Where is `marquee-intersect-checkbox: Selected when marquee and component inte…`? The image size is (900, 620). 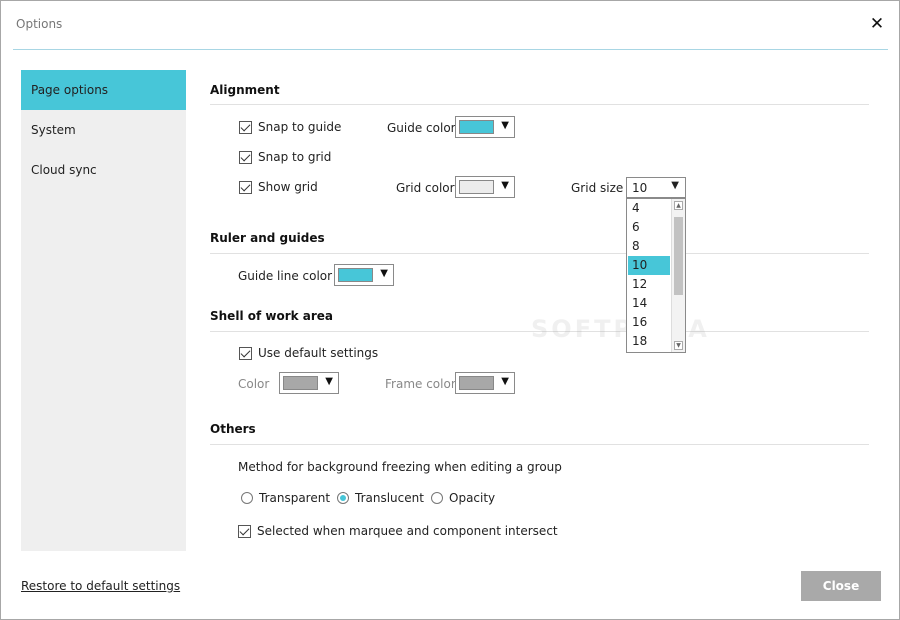
marquee-intersect-checkbox: Selected when marquee and component inte… is located at coordinates (398, 531).